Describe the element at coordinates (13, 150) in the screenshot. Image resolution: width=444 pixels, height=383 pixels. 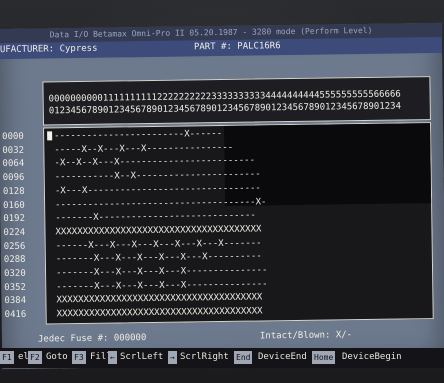
I see `row-address-0032: 0032` at that location.